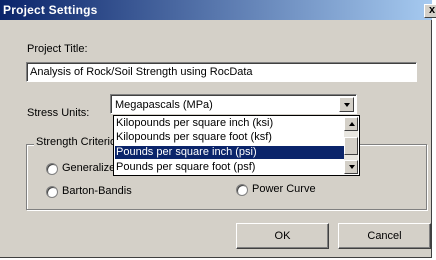 The image size is (436, 260). What do you see at coordinates (52, 192) in the screenshot?
I see `radio-barton-bandis` at bounding box center [52, 192].